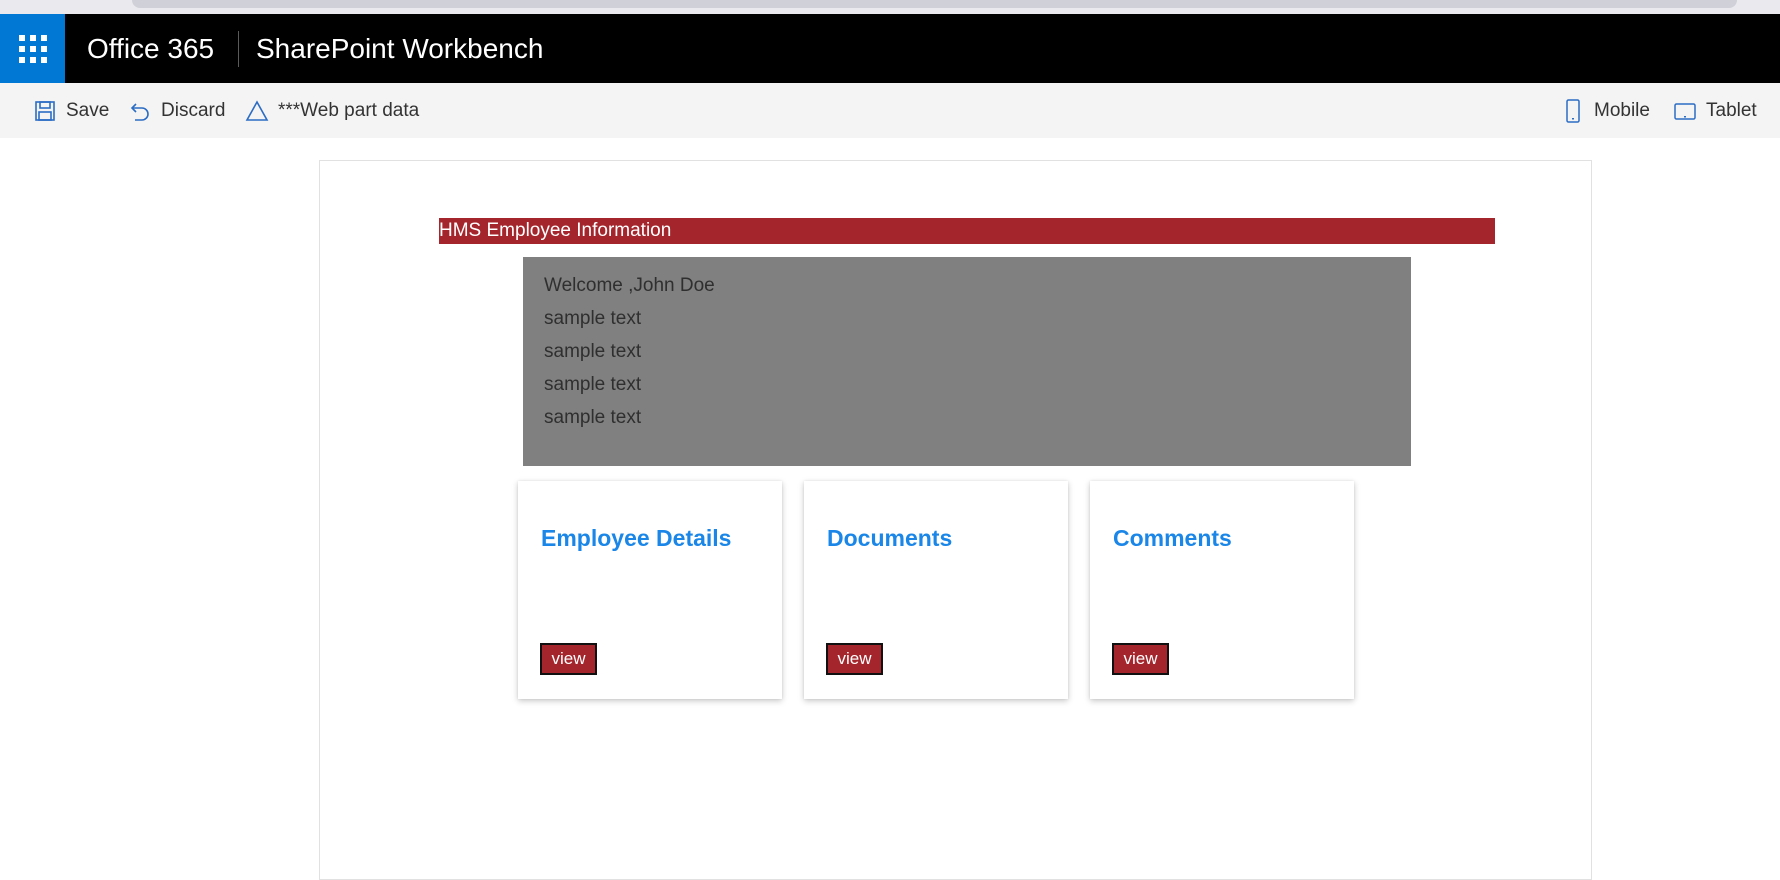 This screenshot has height=880, width=1780. I want to click on card-title: Employee Details, so click(636, 538).